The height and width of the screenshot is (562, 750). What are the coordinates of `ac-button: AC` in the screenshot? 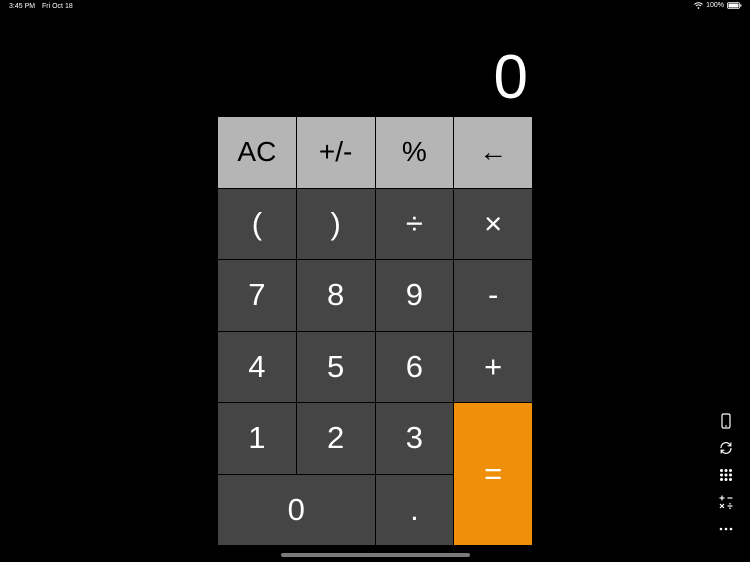 It's located at (257, 152).